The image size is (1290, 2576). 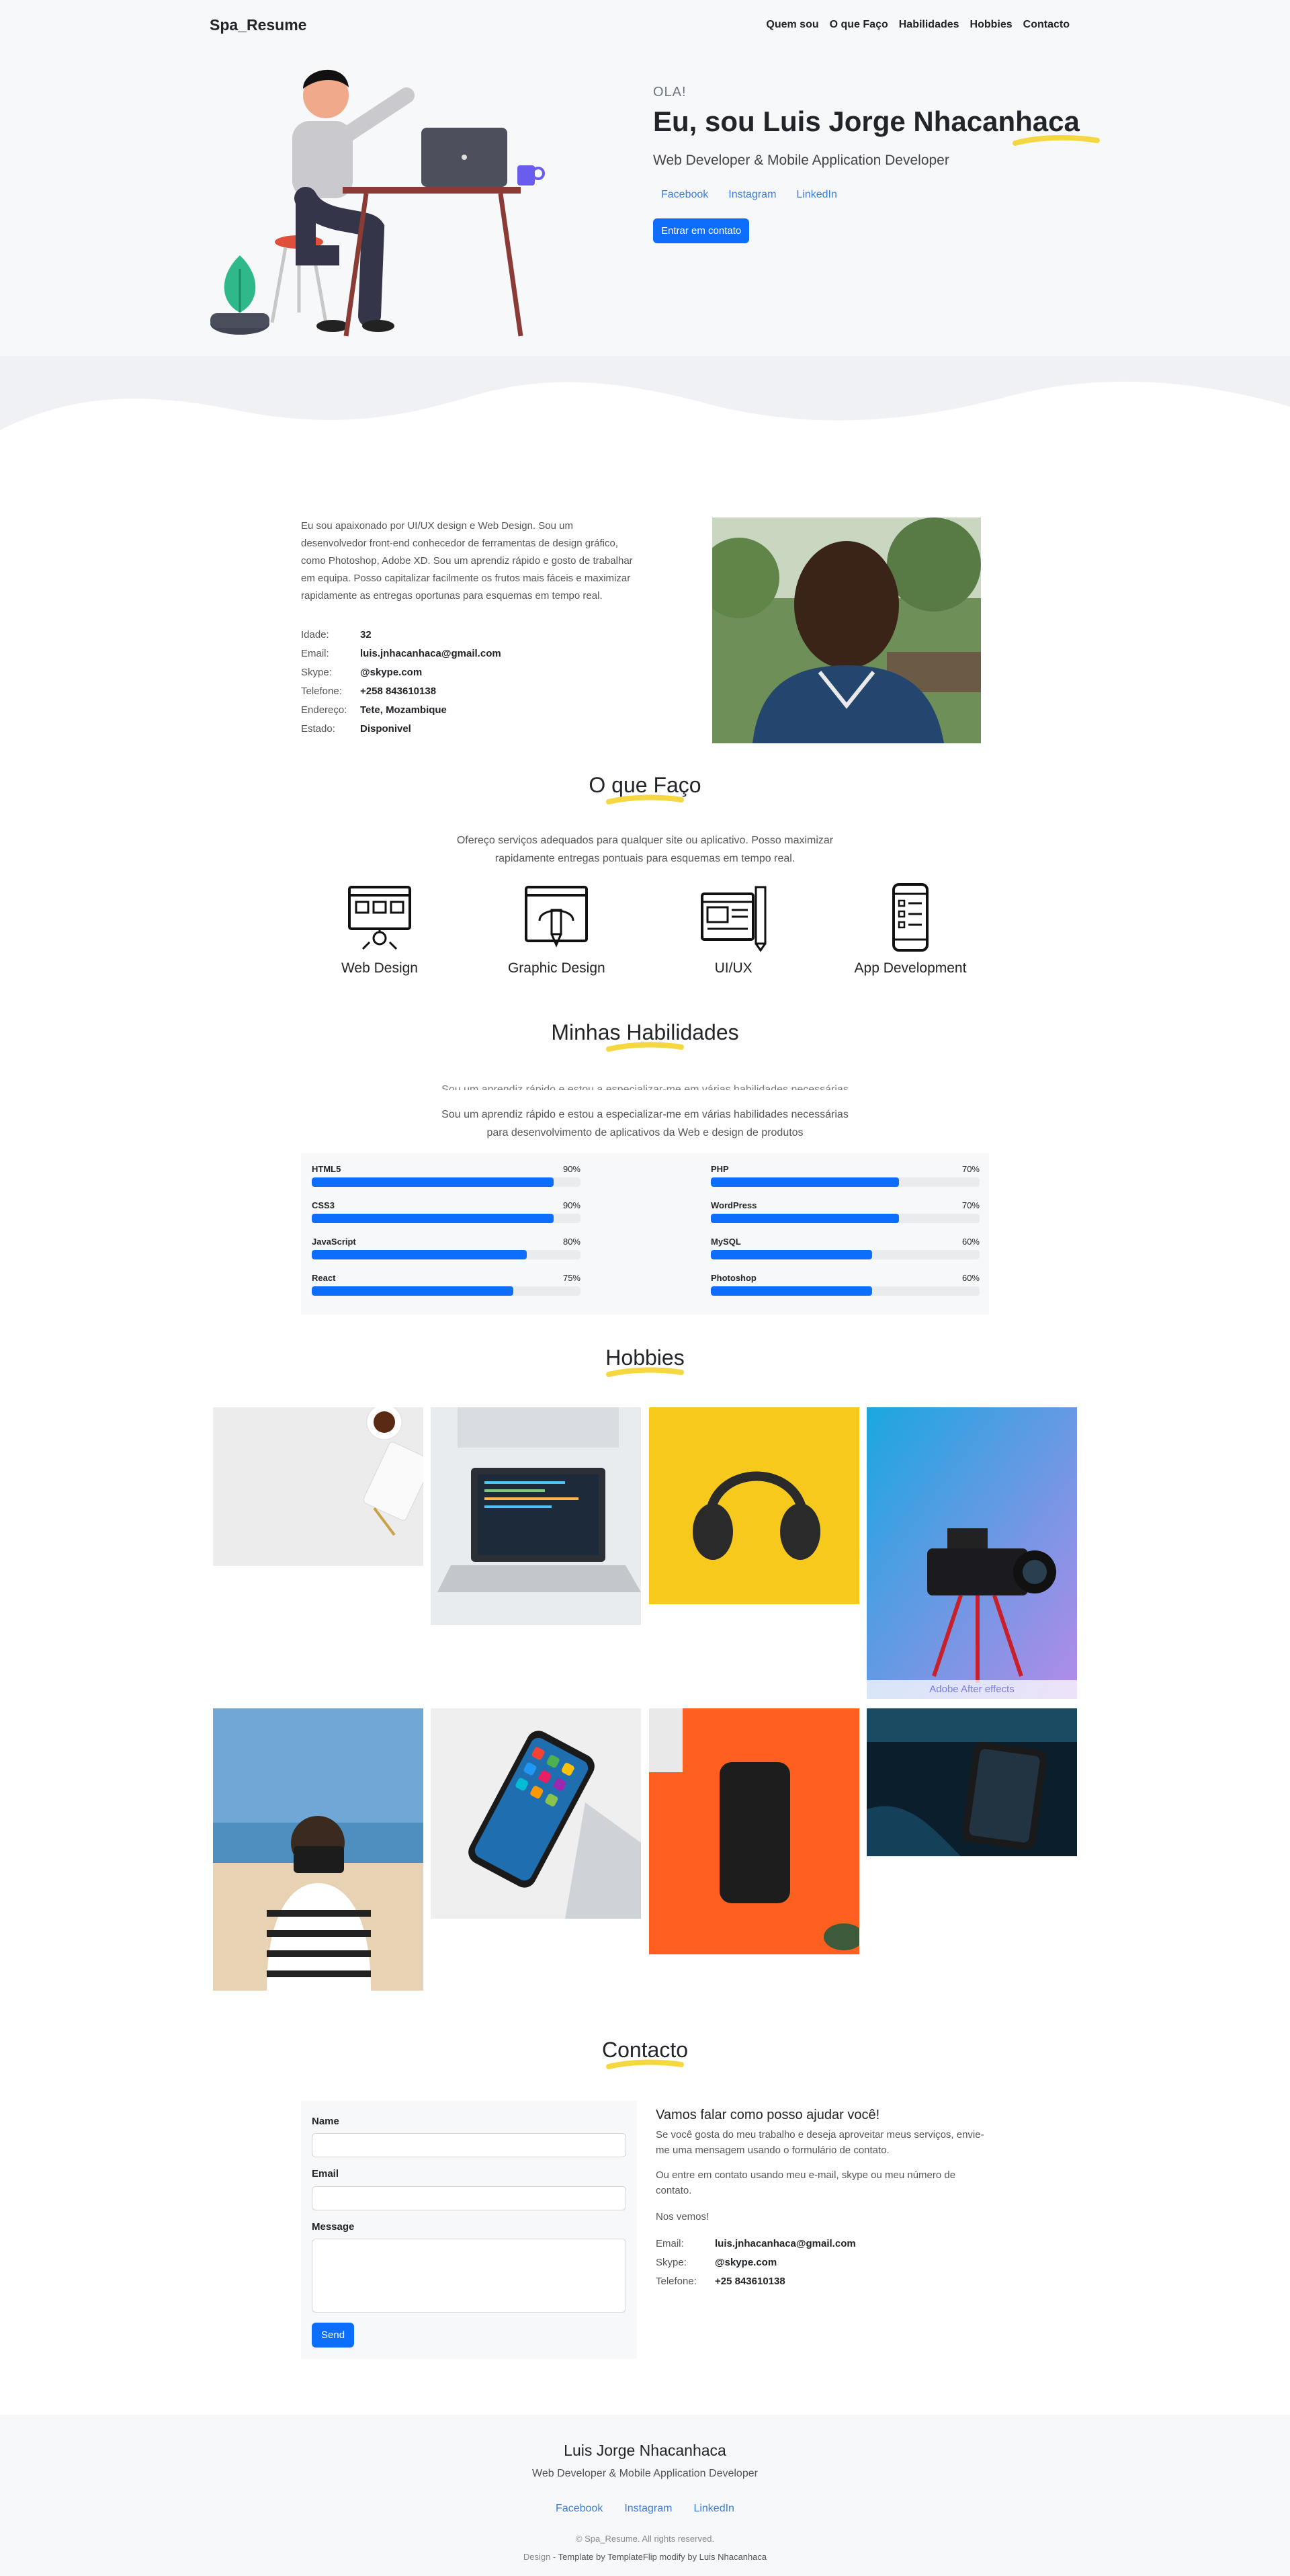 What do you see at coordinates (720, 1169) in the screenshot?
I see `skill-name: PHP` at bounding box center [720, 1169].